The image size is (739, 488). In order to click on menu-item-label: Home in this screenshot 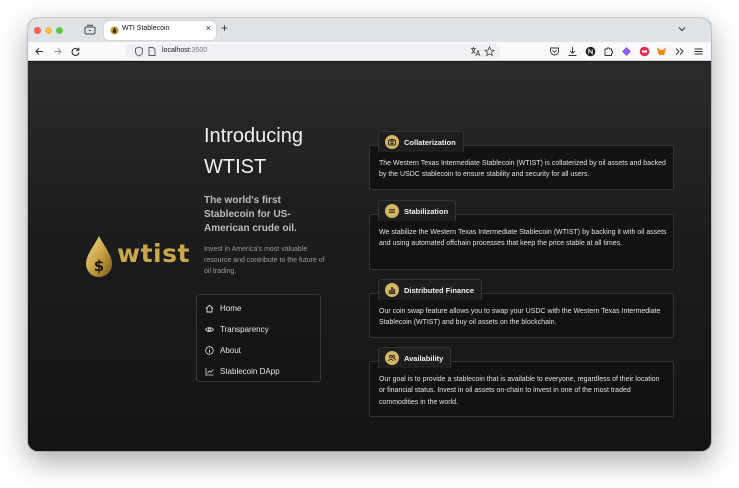, I will do `click(231, 308)`.